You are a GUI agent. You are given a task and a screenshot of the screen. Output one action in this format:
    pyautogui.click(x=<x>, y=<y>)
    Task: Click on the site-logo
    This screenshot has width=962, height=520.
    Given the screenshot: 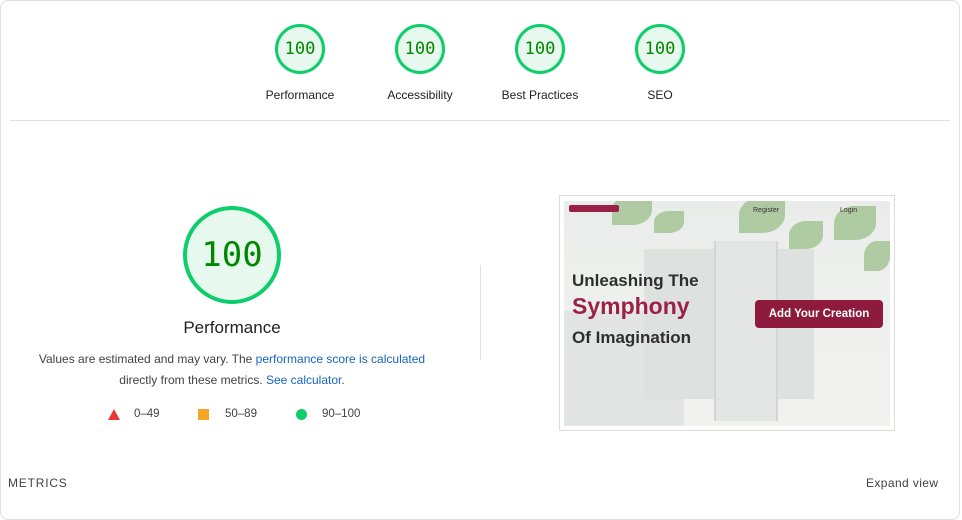 What is the action you would take?
    pyautogui.click(x=594, y=208)
    